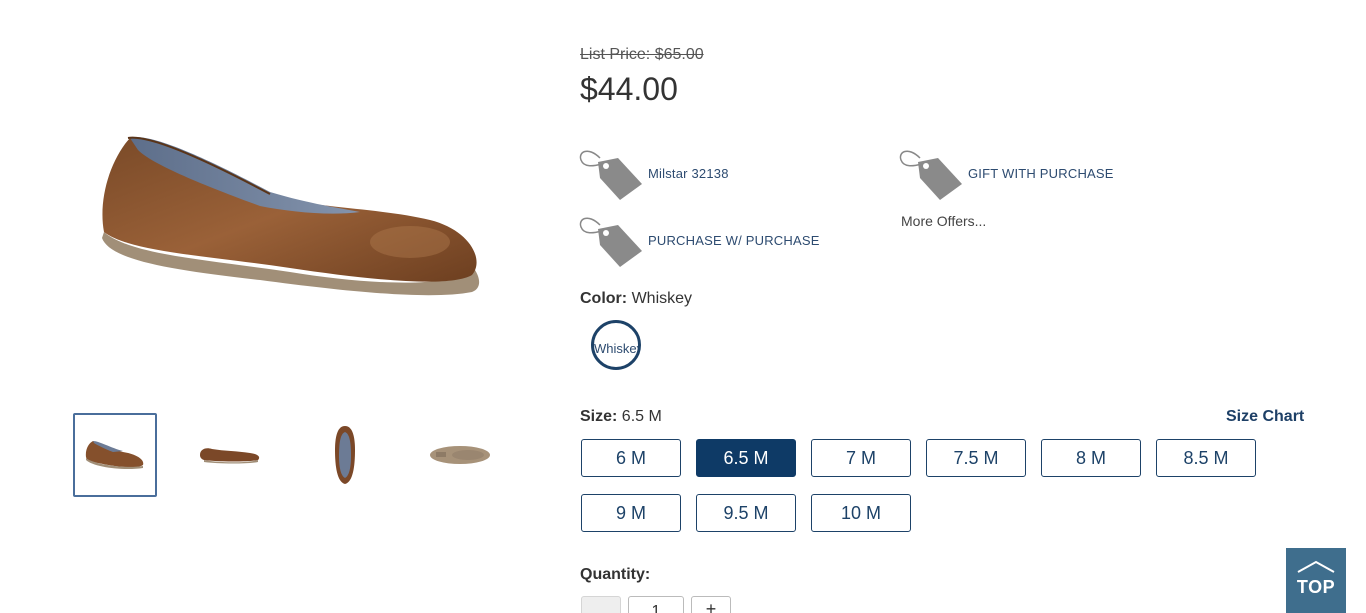 The image size is (1366, 613). Describe the element at coordinates (615, 574) in the screenshot. I see `quantity-label: Quantity:` at that location.